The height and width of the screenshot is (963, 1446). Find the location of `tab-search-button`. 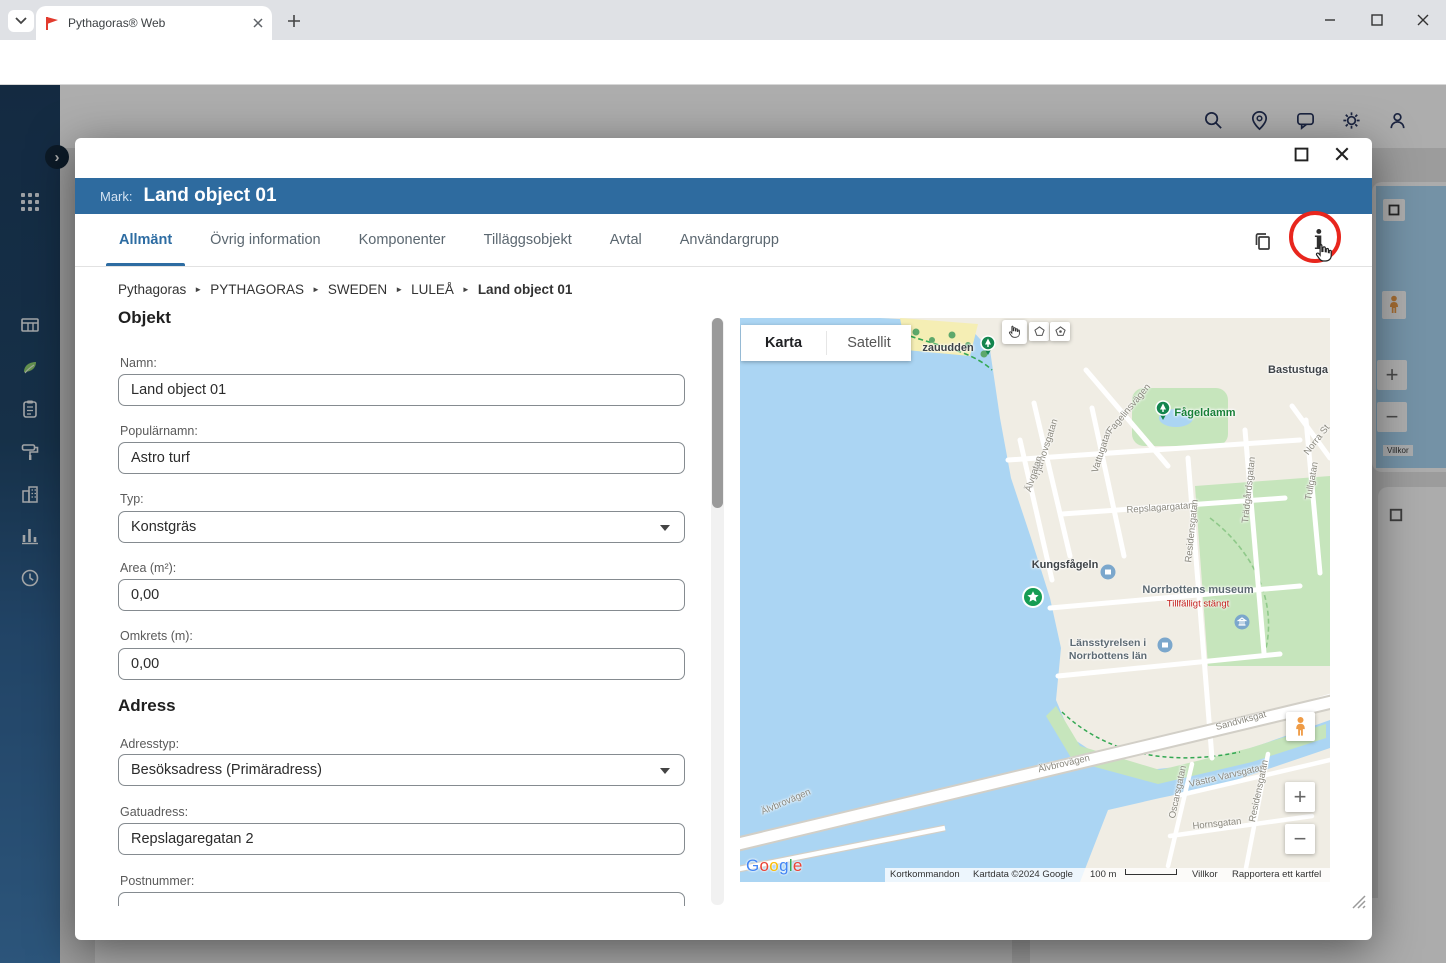

tab-search-button is located at coordinates (21, 21).